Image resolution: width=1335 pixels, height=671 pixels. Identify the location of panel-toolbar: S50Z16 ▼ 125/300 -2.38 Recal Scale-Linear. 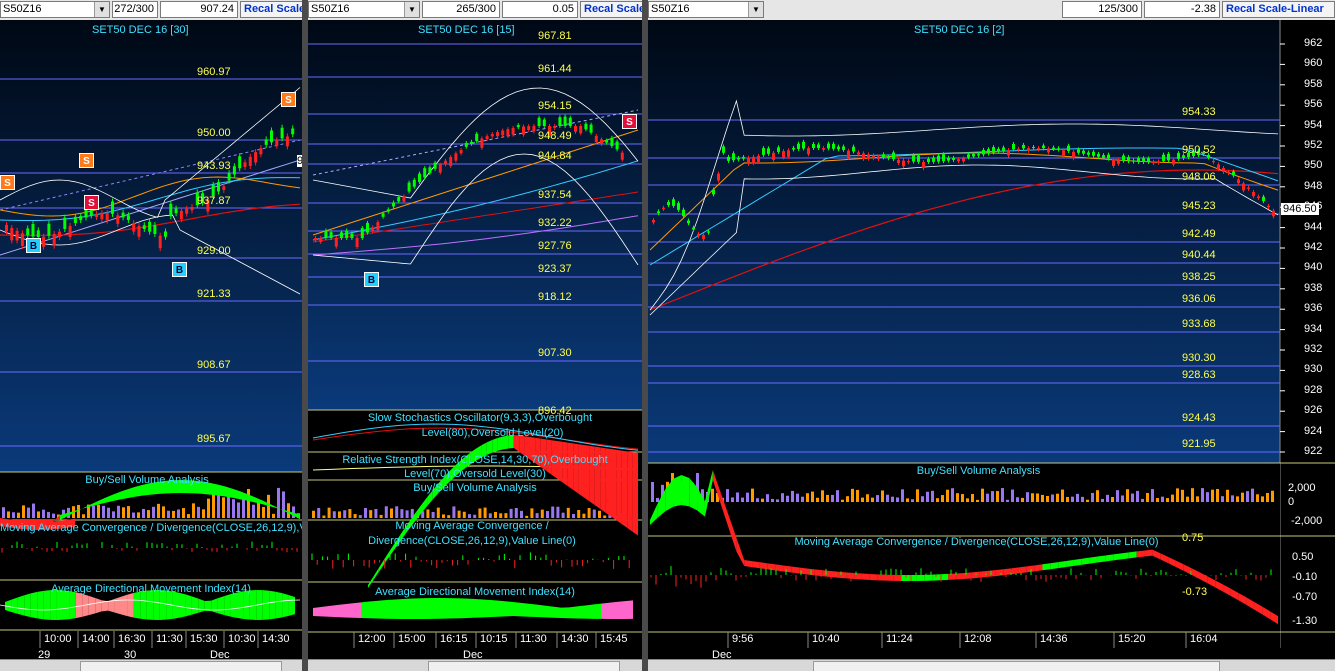
(991, 10).